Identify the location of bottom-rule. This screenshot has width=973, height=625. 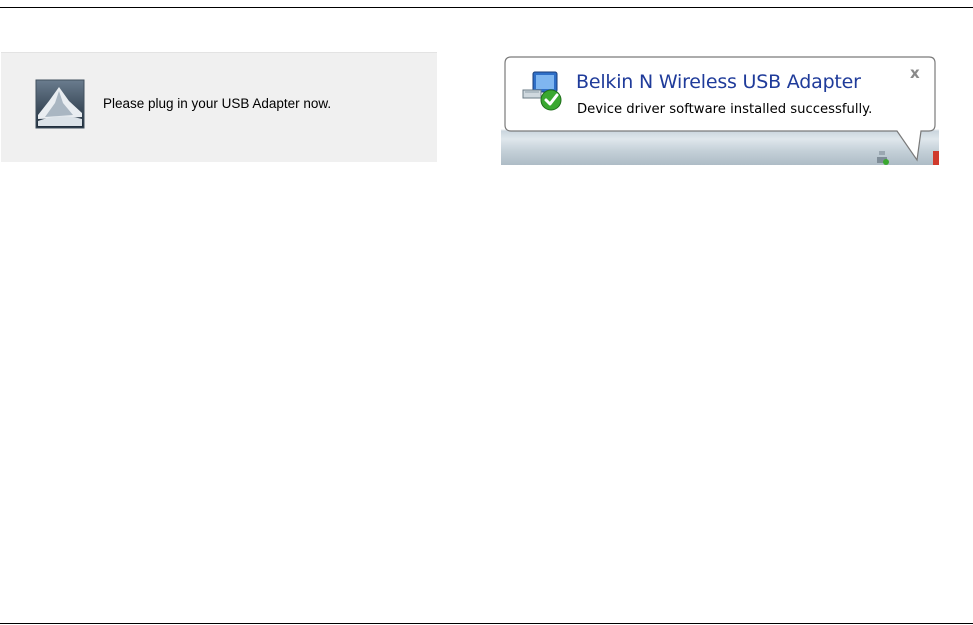
(486, 623).